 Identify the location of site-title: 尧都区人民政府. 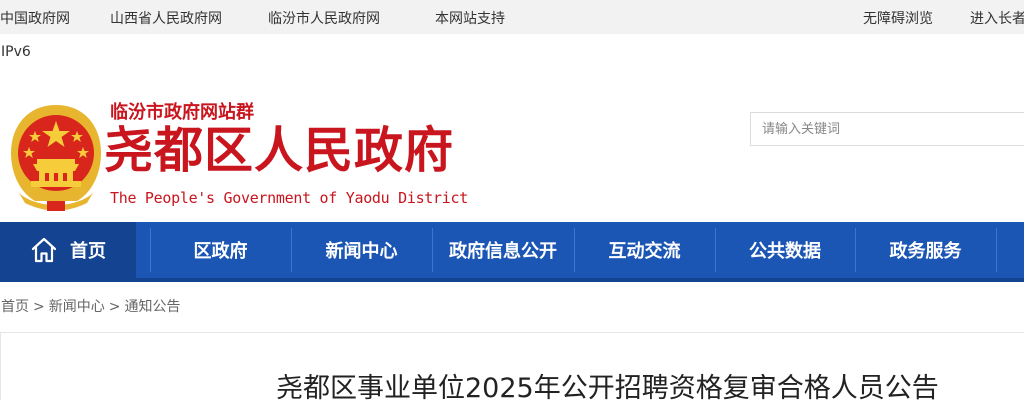
(279, 150).